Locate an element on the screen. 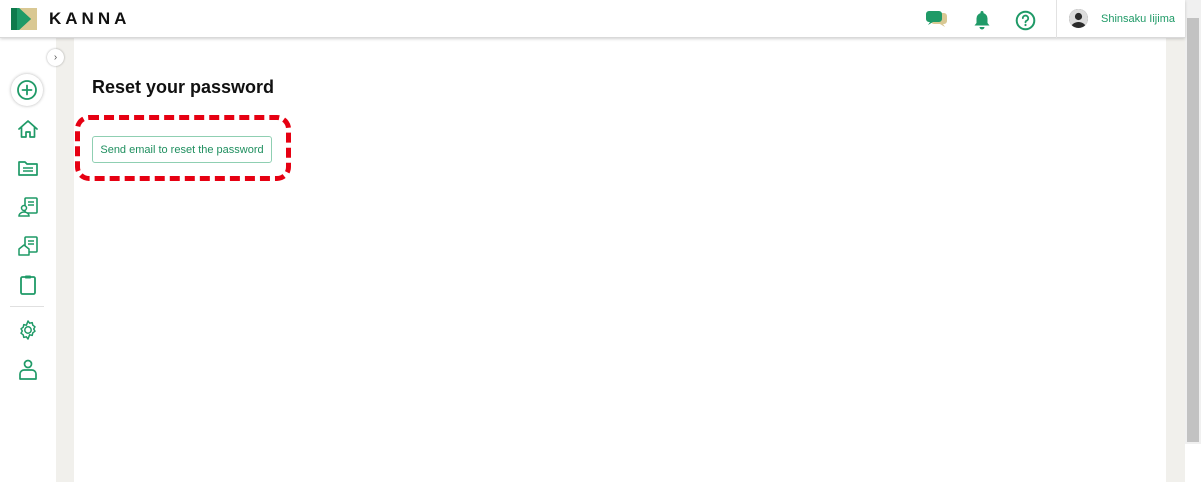  sidebar-item-settings is located at coordinates (28, 330).